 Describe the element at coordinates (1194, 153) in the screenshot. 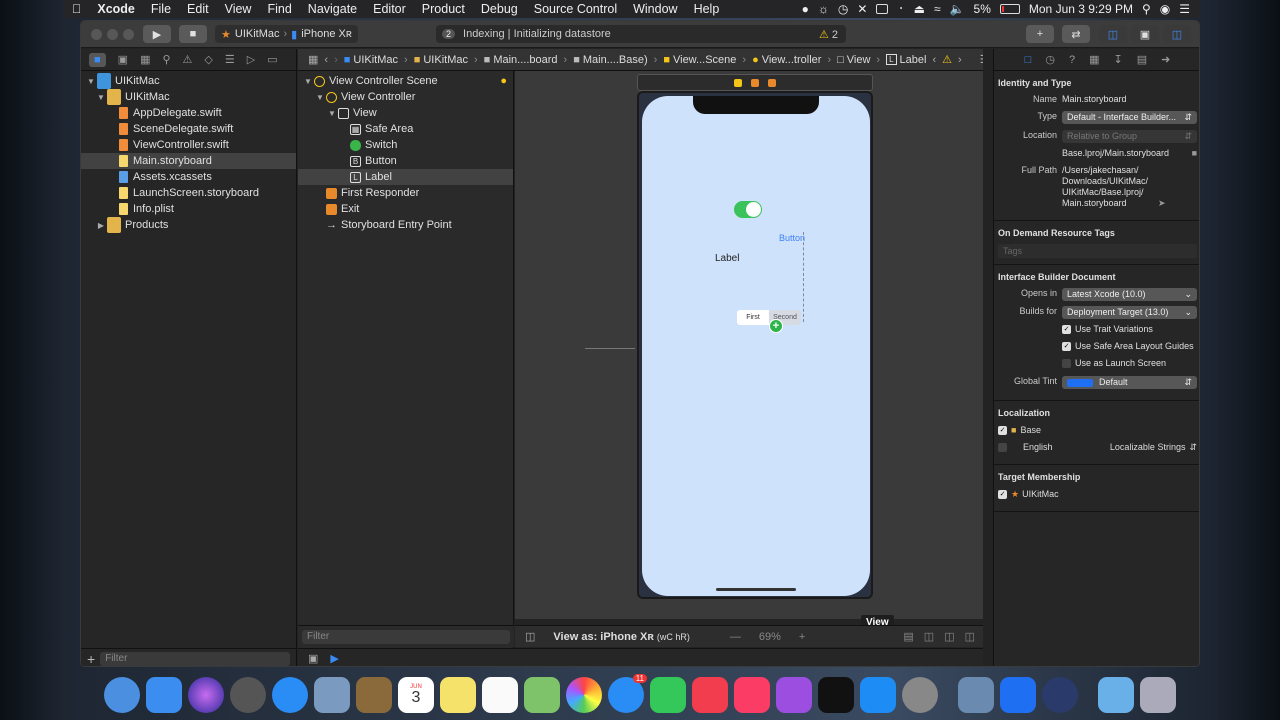

I see `folder-icon: ■` at that location.